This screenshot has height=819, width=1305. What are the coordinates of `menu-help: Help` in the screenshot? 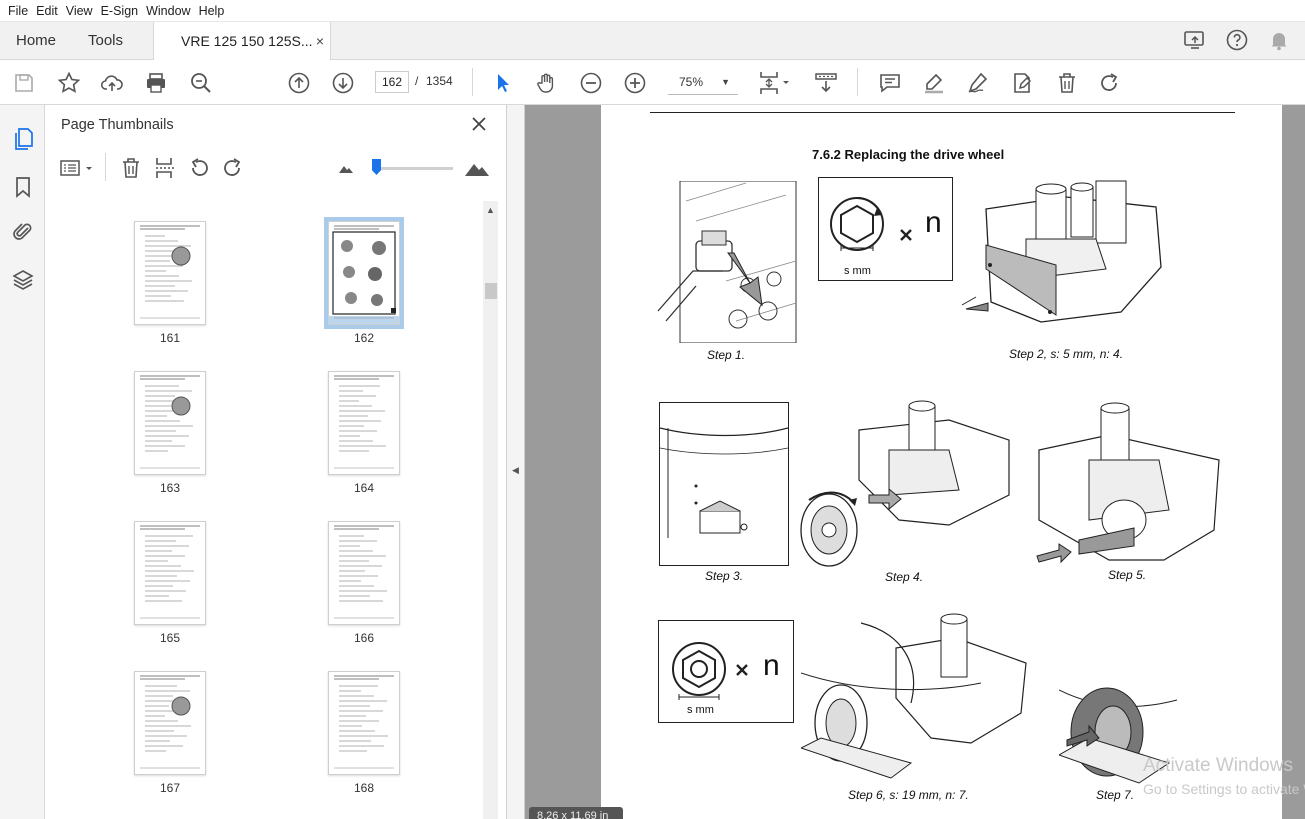 It's located at (212, 11).